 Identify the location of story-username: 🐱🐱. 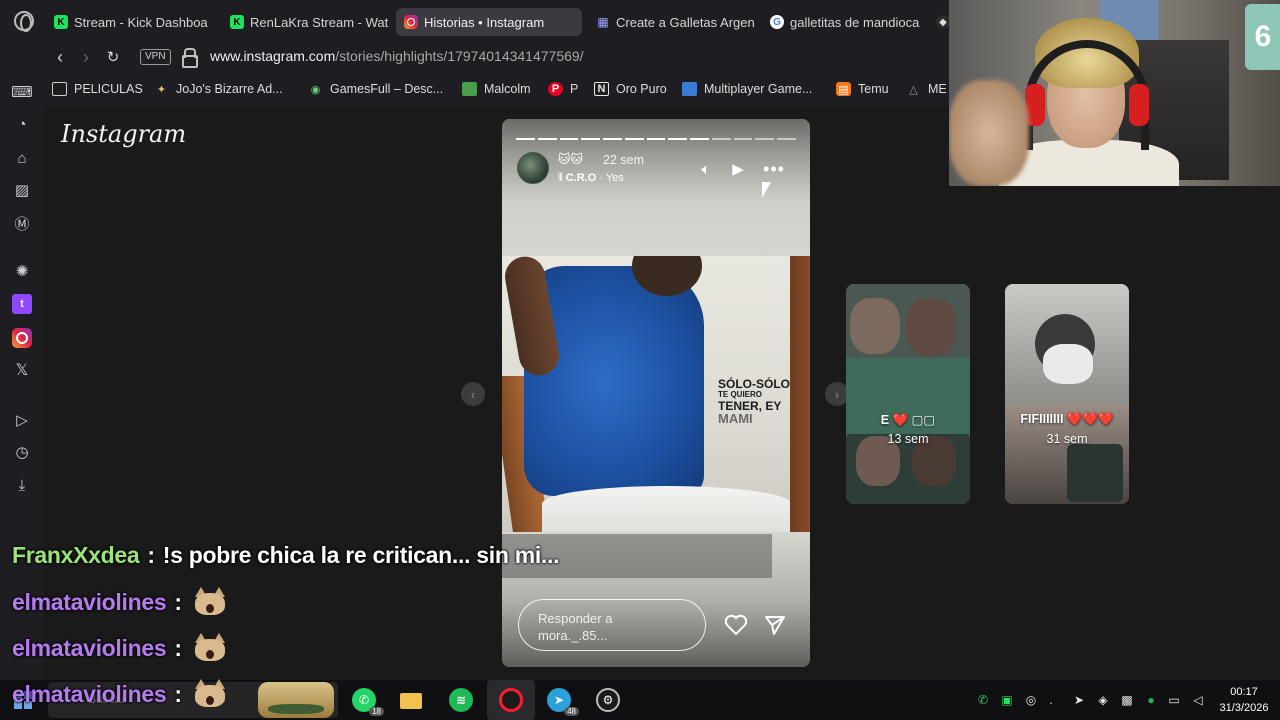
(570, 159).